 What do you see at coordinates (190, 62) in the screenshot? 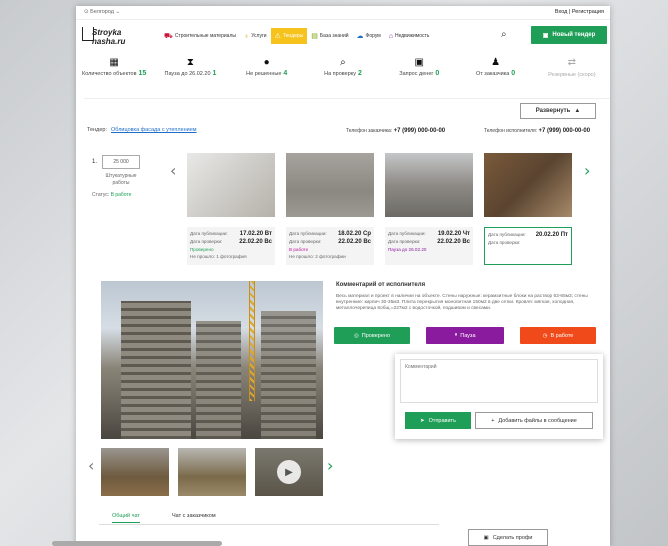
I see `hourglass-icon: ⧗` at bounding box center [190, 62].